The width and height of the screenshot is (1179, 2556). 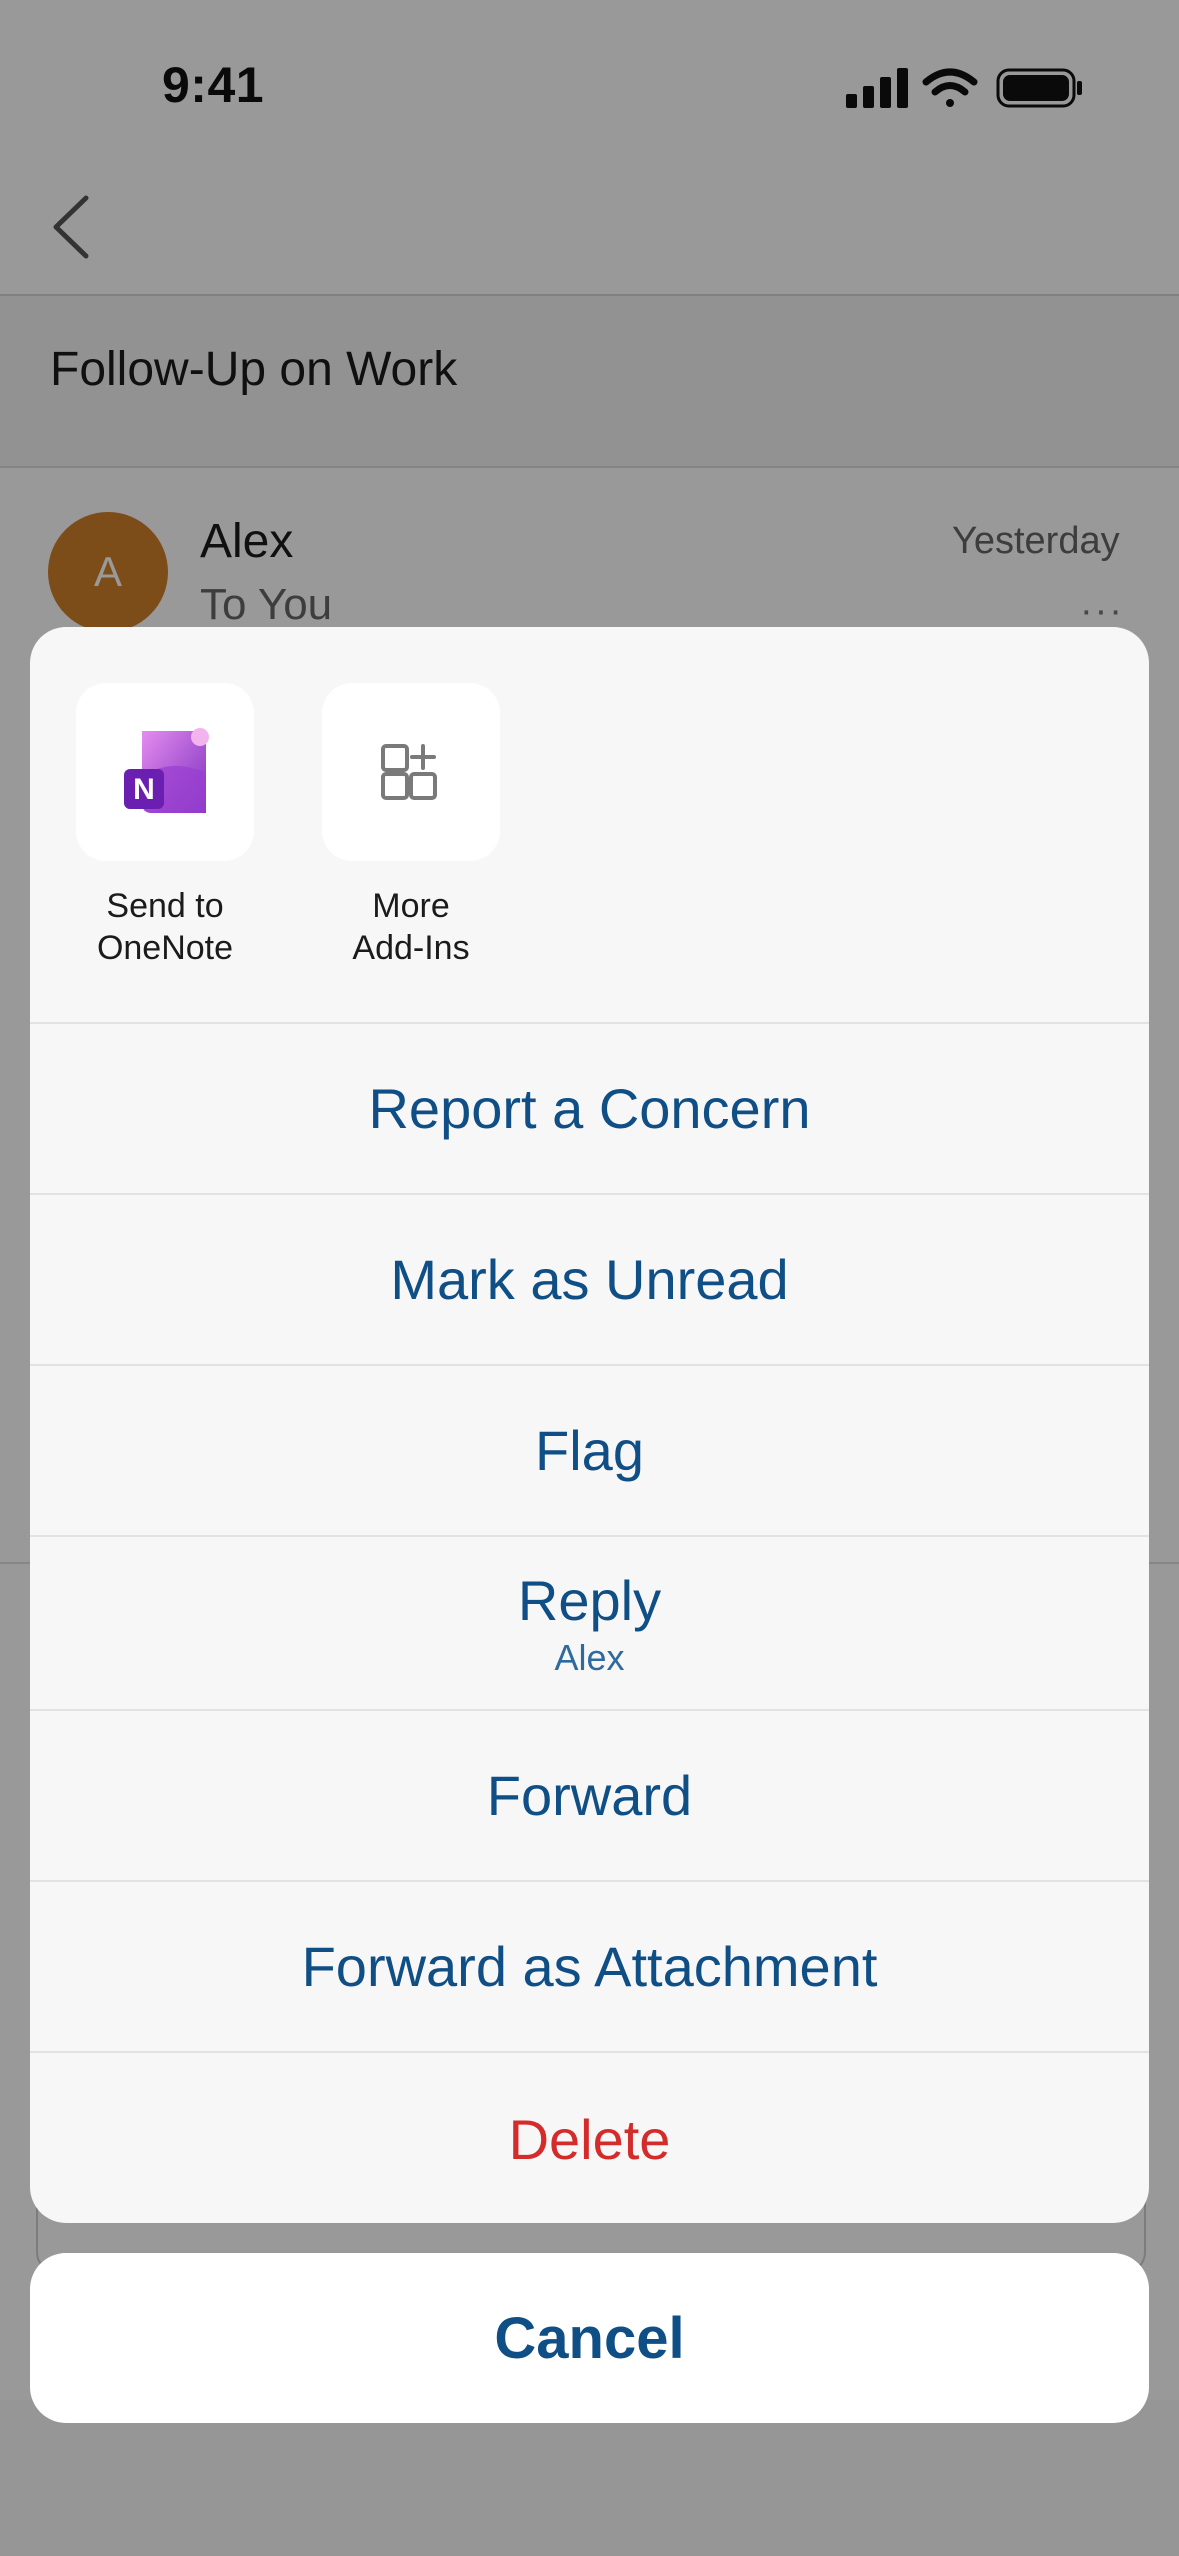 I want to click on forward-item: Forward, so click(x=589, y=1794).